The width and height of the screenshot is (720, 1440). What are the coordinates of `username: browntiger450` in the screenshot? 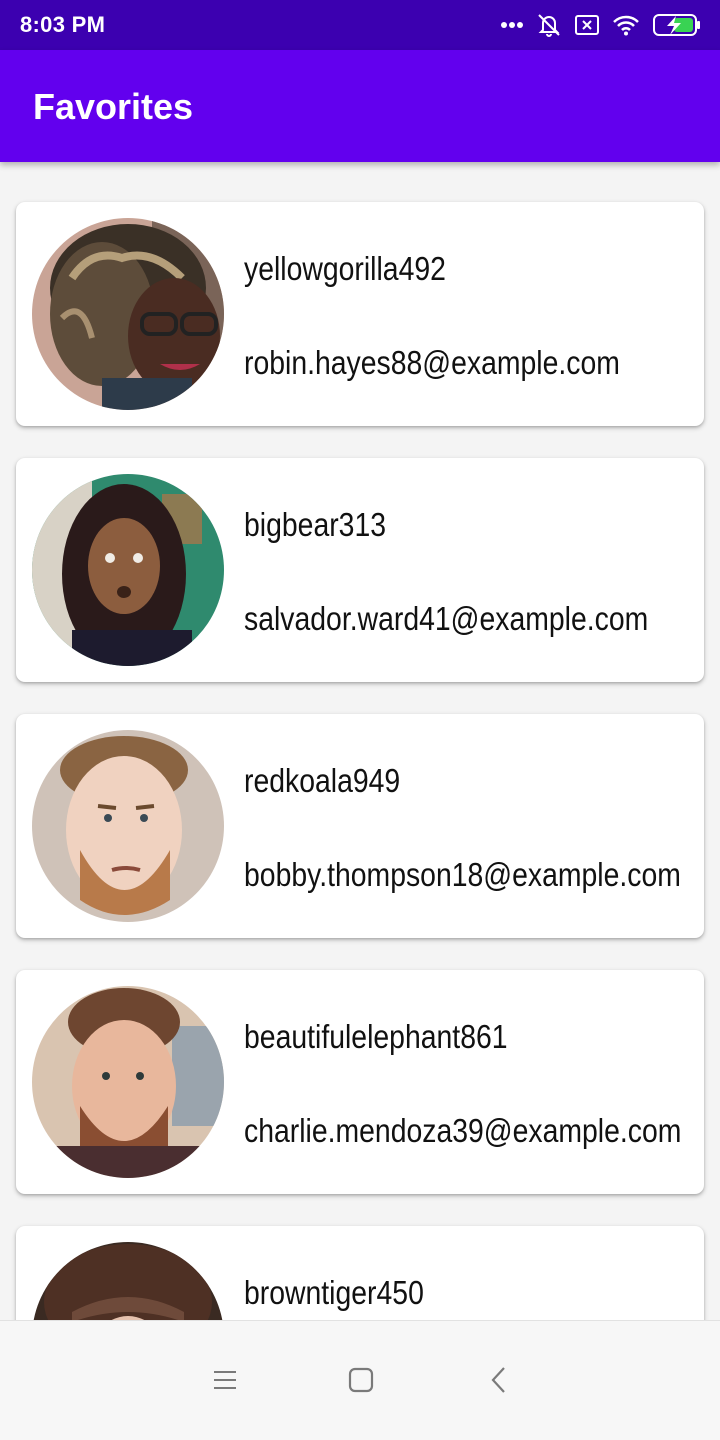 It's located at (334, 1292).